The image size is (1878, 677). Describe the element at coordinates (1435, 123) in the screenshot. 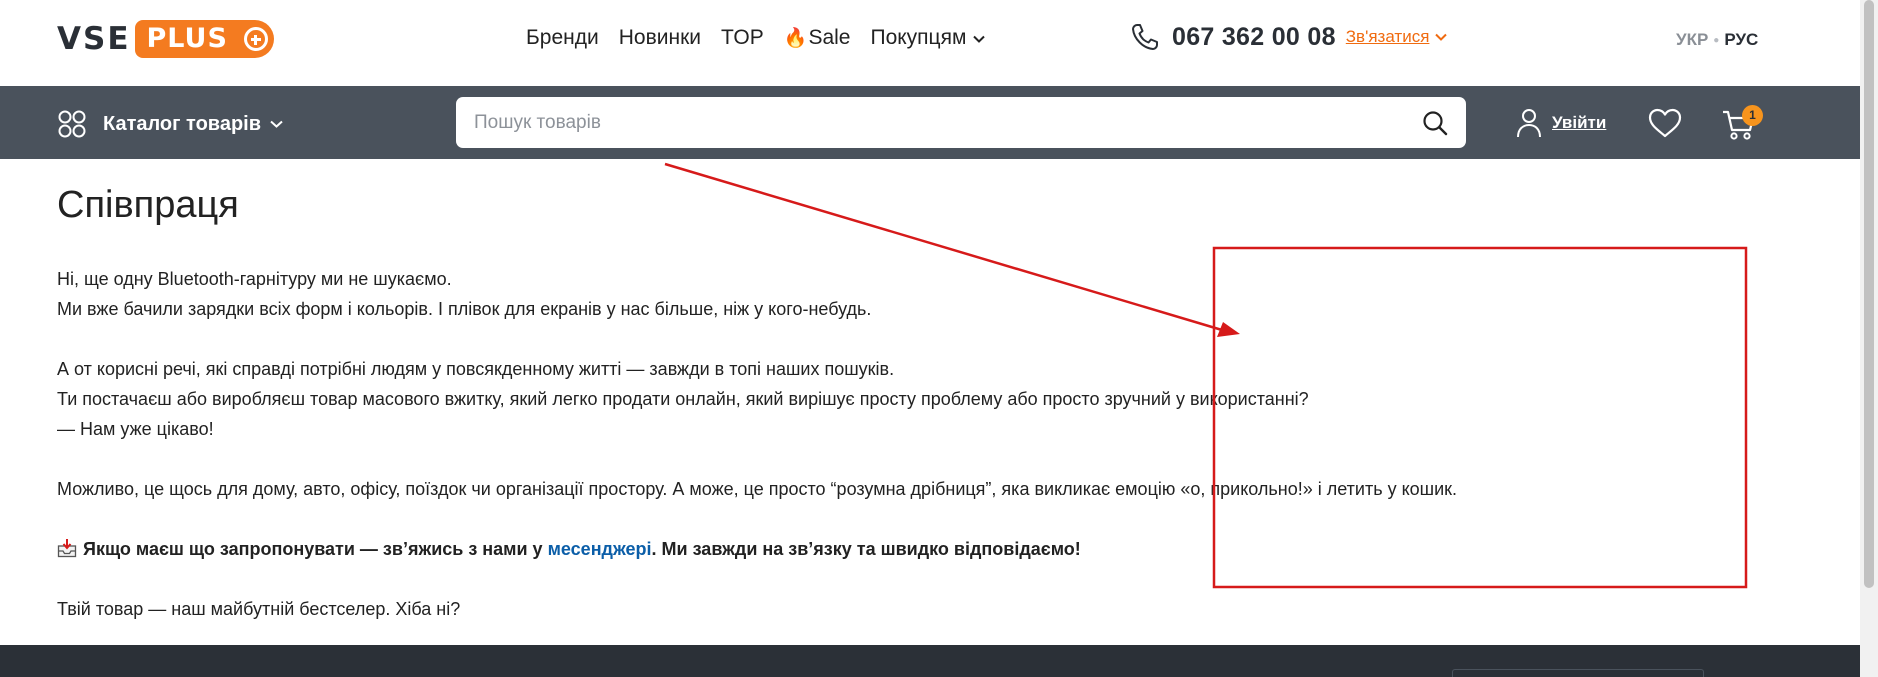

I see `search-icon` at that location.